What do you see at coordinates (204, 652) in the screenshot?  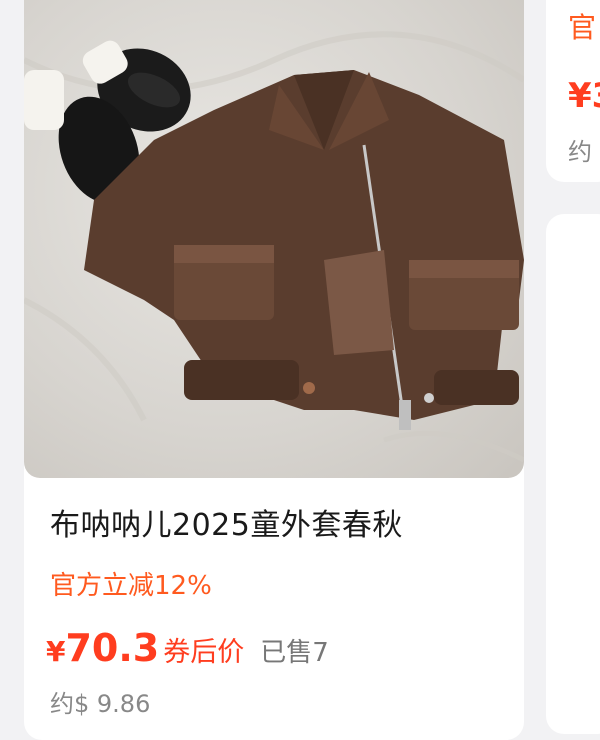 I see `price-label: 券后价` at bounding box center [204, 652].